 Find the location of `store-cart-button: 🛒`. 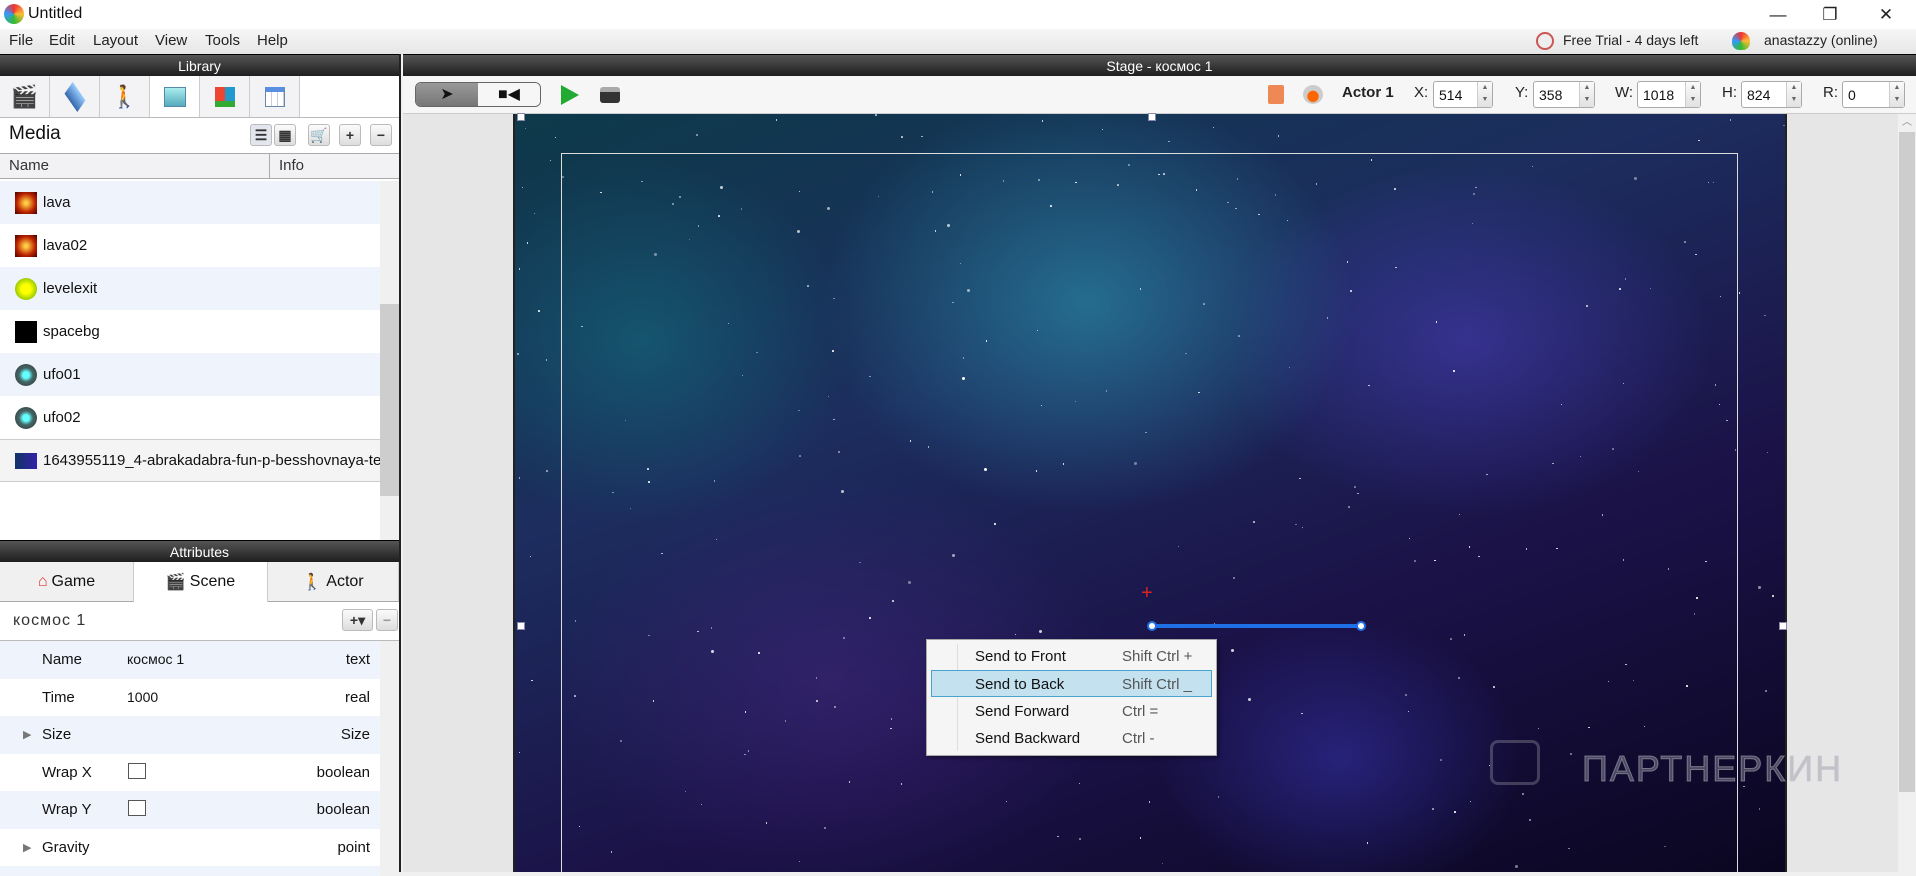

store-cart-button: 🛒 is located at coordinates (319, 135).